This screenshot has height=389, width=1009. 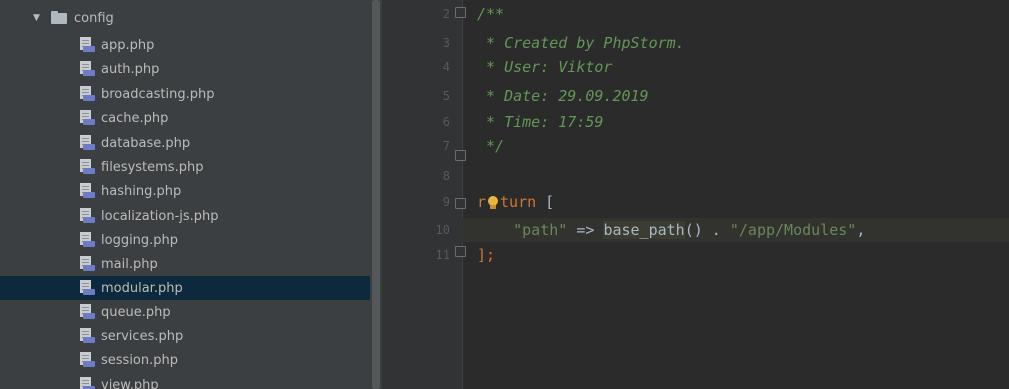 I want to click on tree-file-item: queue.php, so click(x=185, y=312).